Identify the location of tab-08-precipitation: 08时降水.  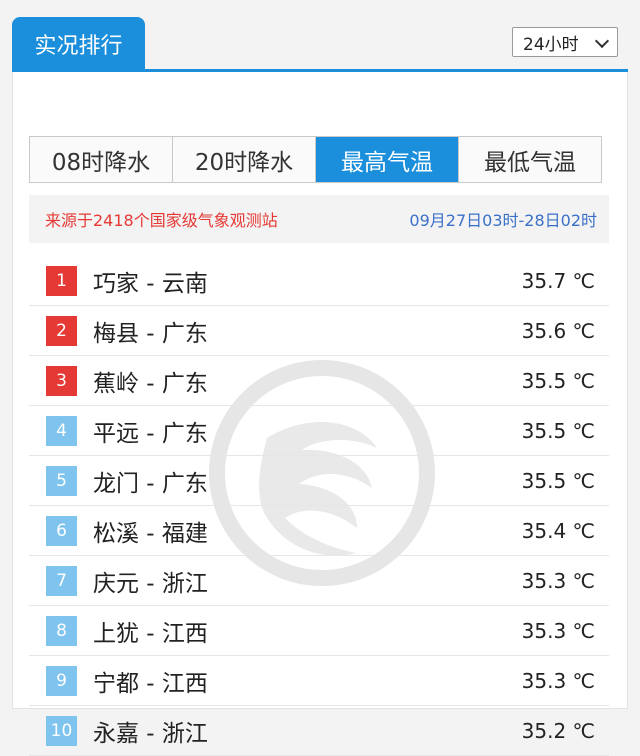
(101, 159).